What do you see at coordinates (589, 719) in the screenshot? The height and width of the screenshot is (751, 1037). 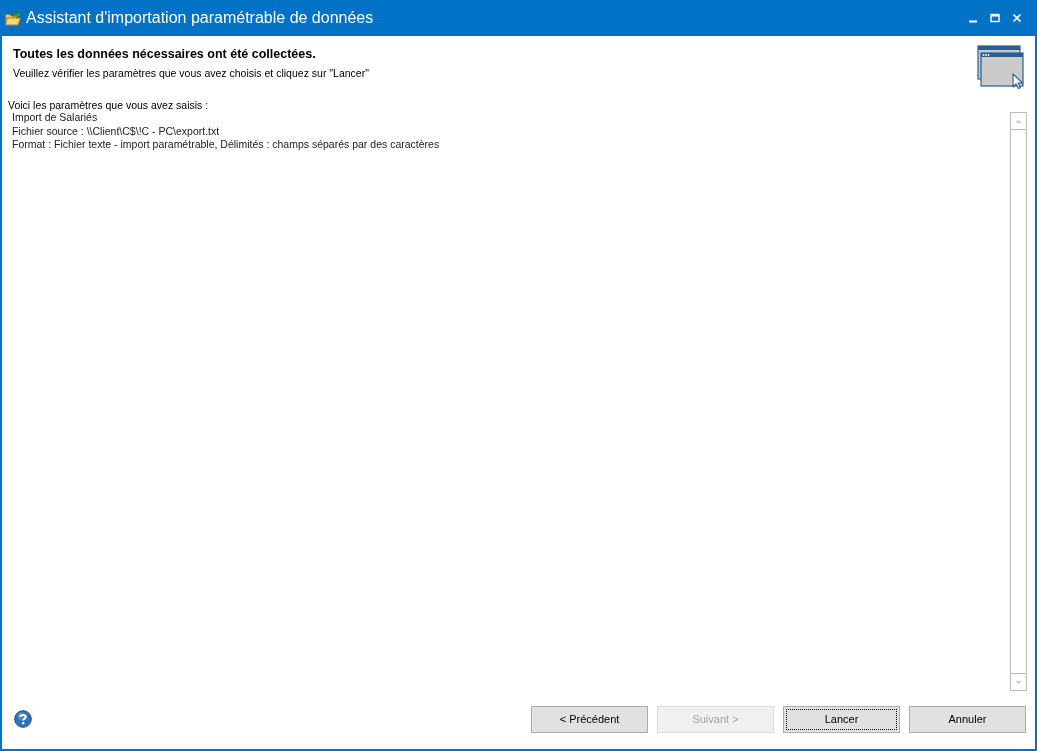 I see `wizard-button: < Précédent` at bounding box center [589, 719].